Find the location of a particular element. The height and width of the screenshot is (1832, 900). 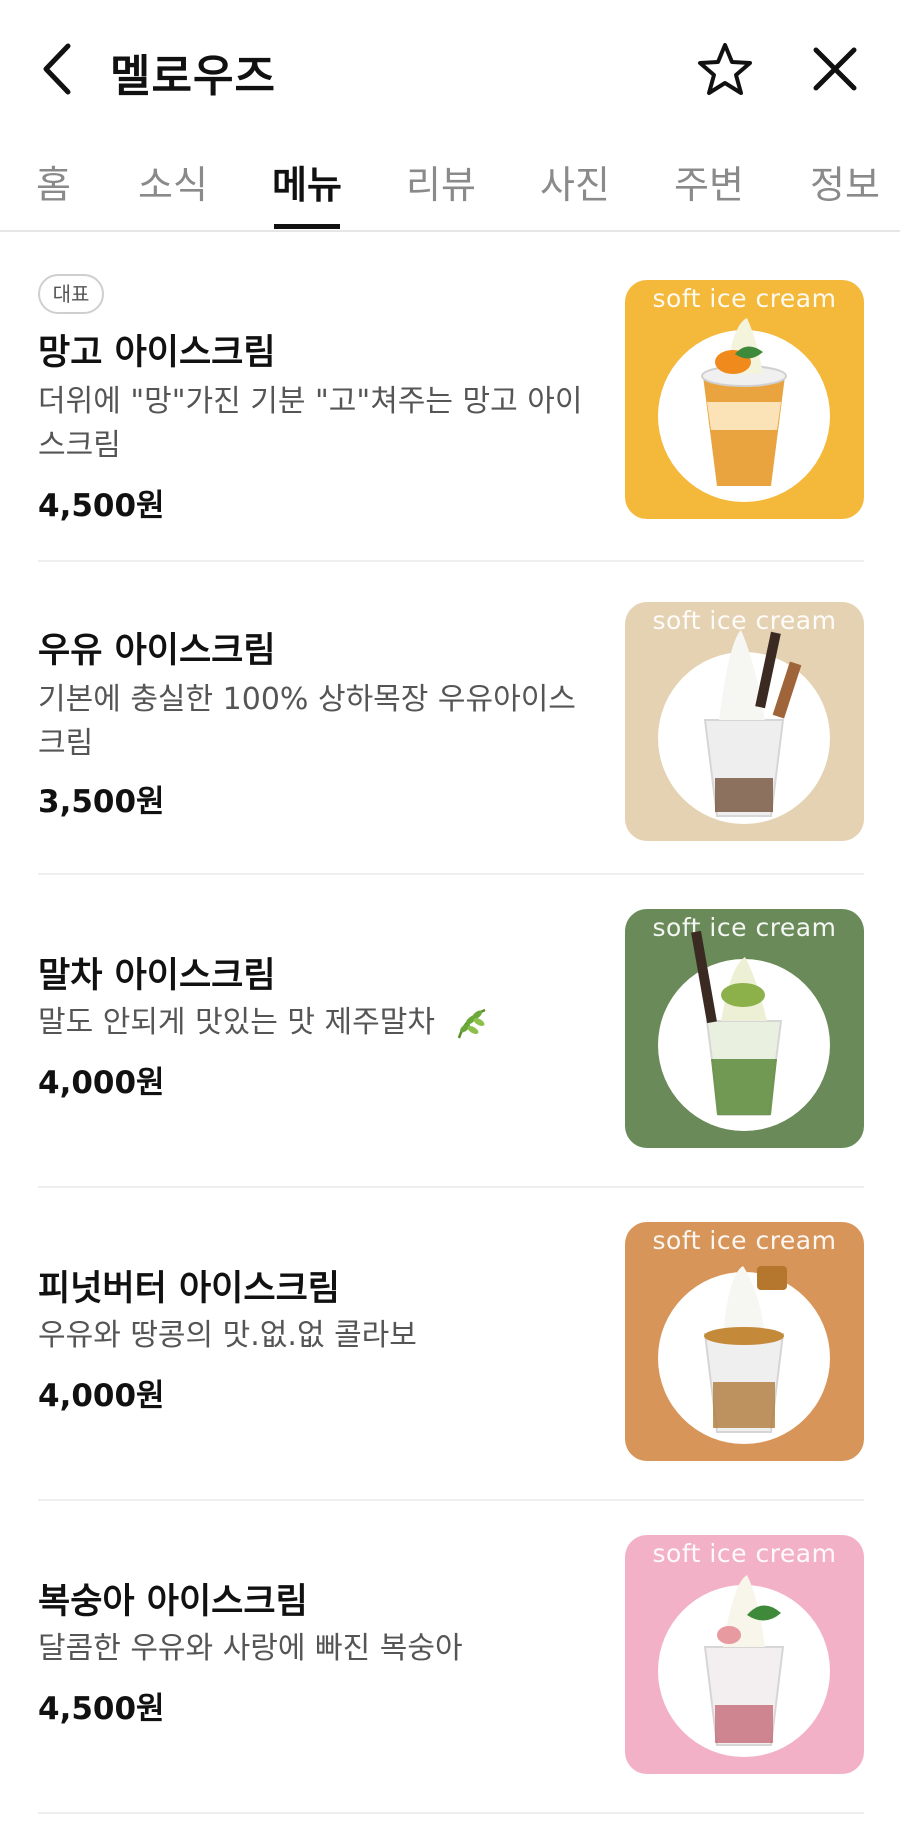

menu-item-description: 우유와 땅콩의 맛.없.없 콜라보 is located at coordinates (227, 1335).